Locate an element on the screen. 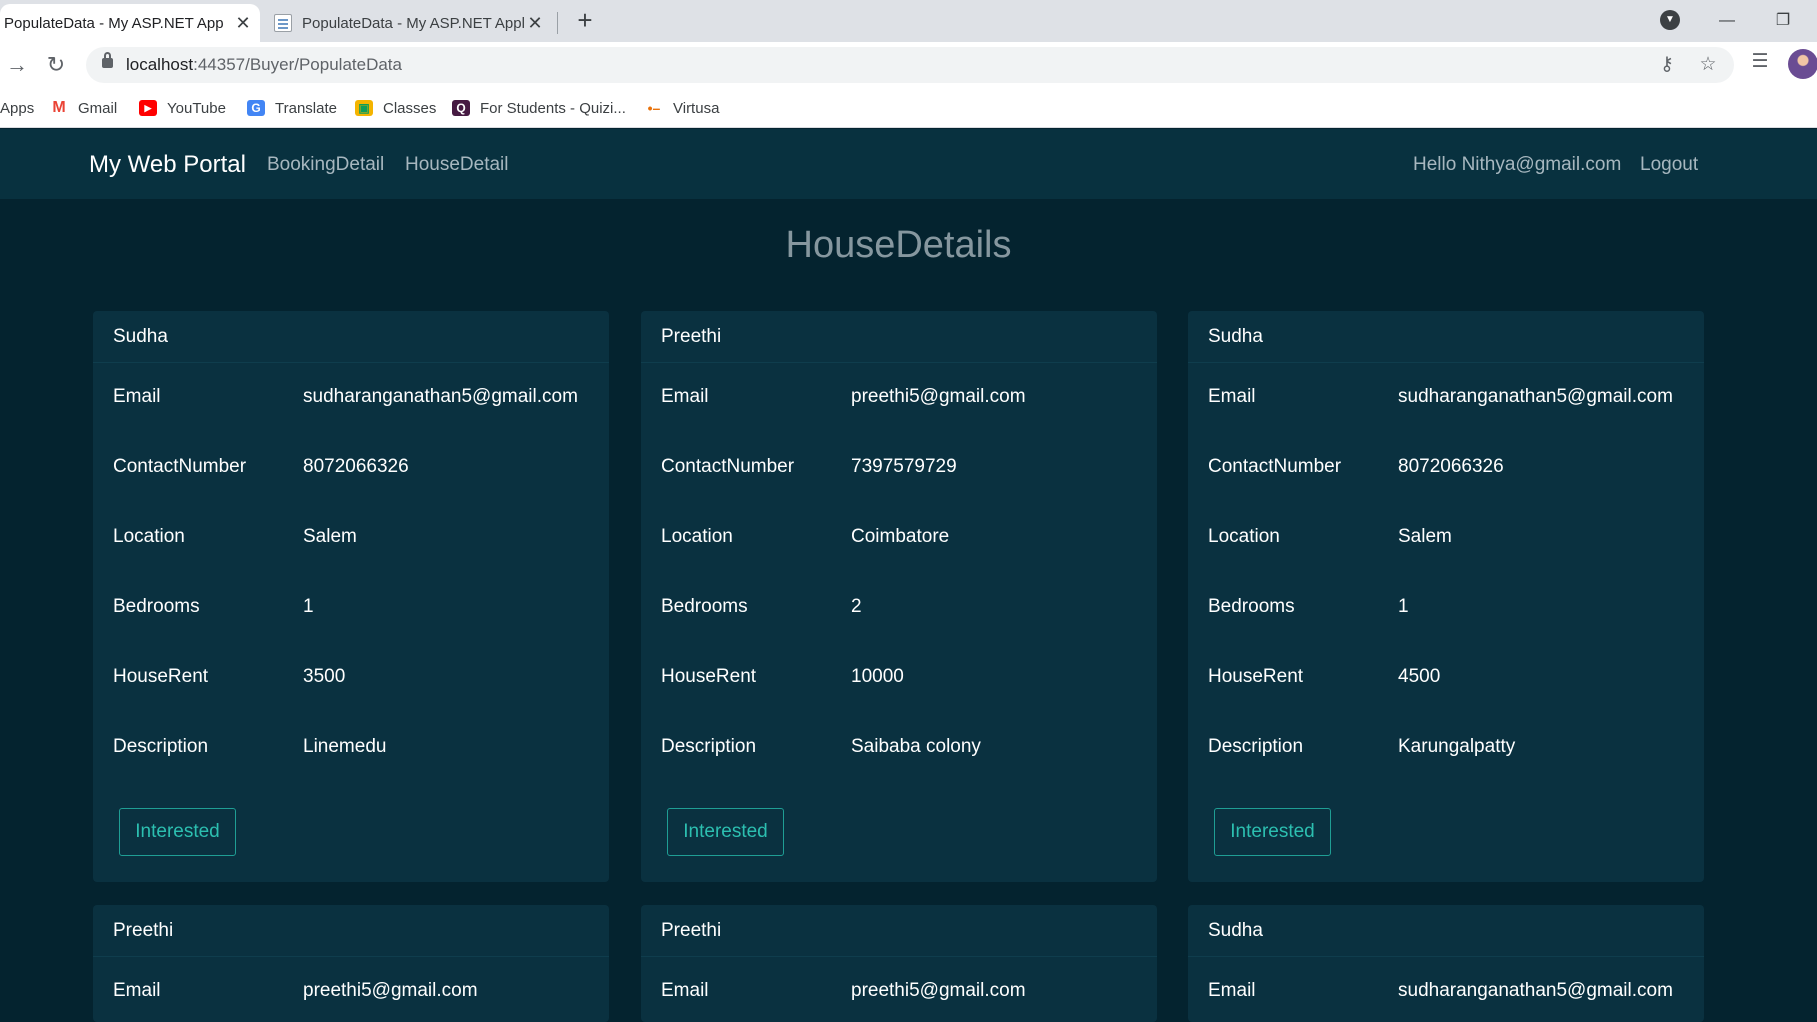 The height and width of the screenshot is (1022, 1817). bookmark-classes: ▣ Classes is located at coordinates (395, 108).